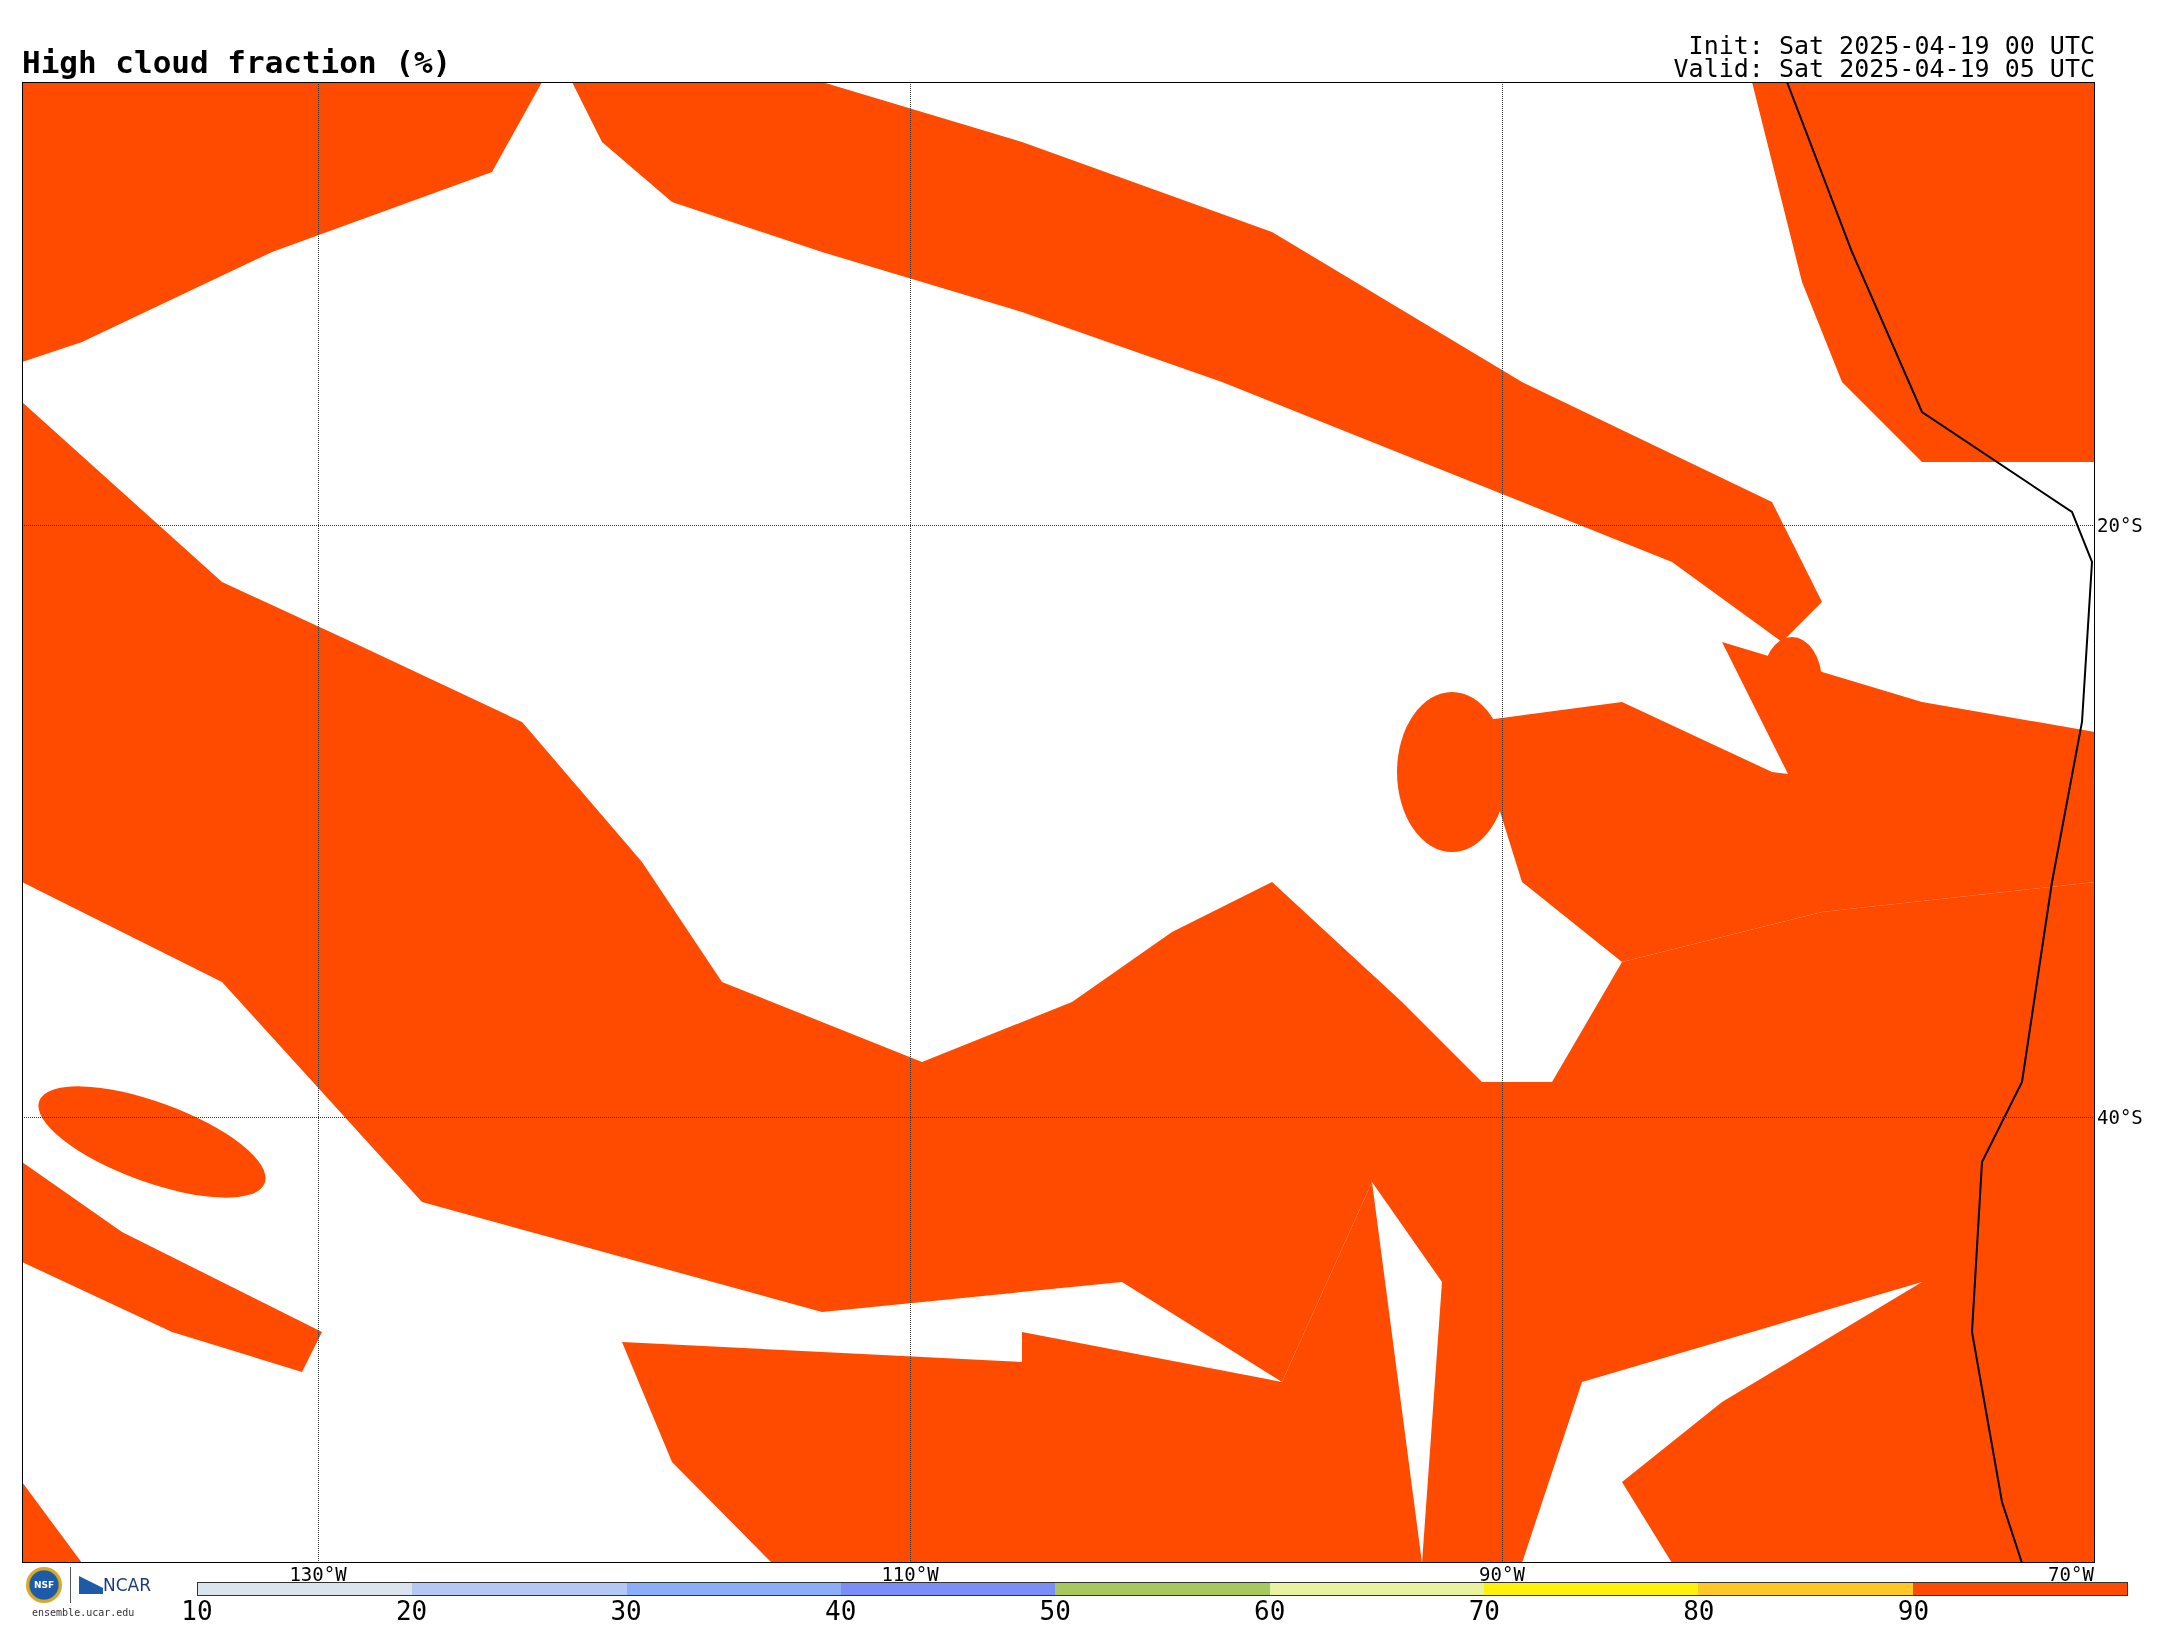  I want to click on seal-logo: NSF, so click(44, 1585).